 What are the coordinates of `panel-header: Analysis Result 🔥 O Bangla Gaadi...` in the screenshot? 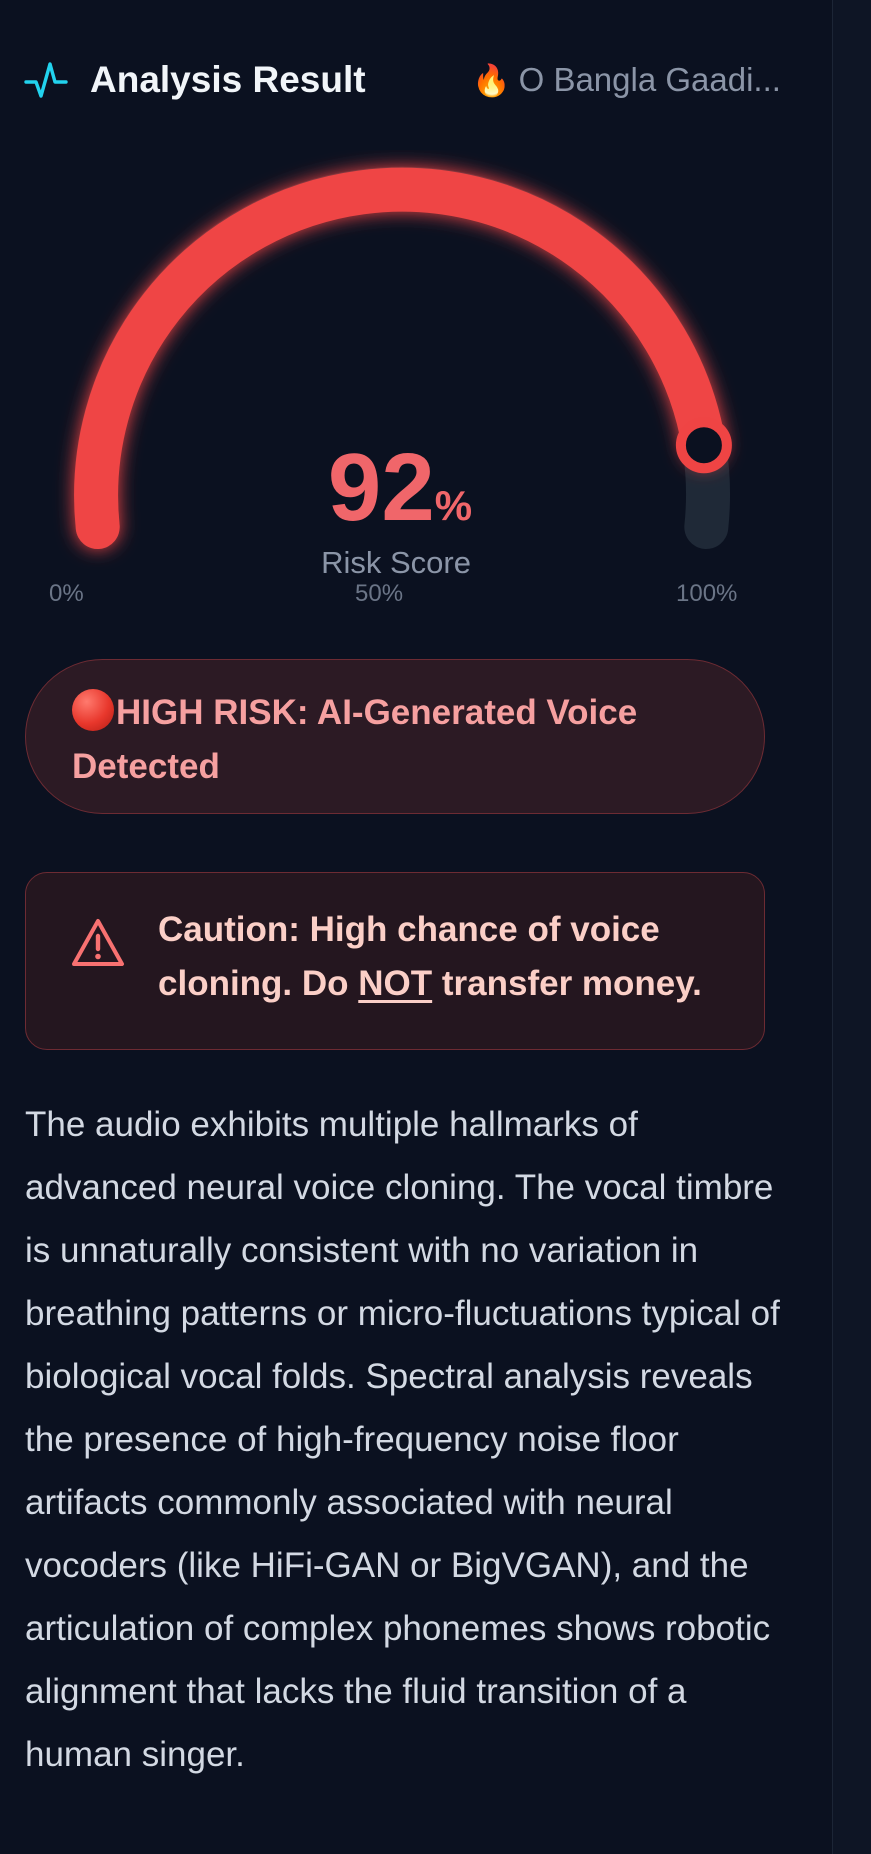 It's located at (402, 80).